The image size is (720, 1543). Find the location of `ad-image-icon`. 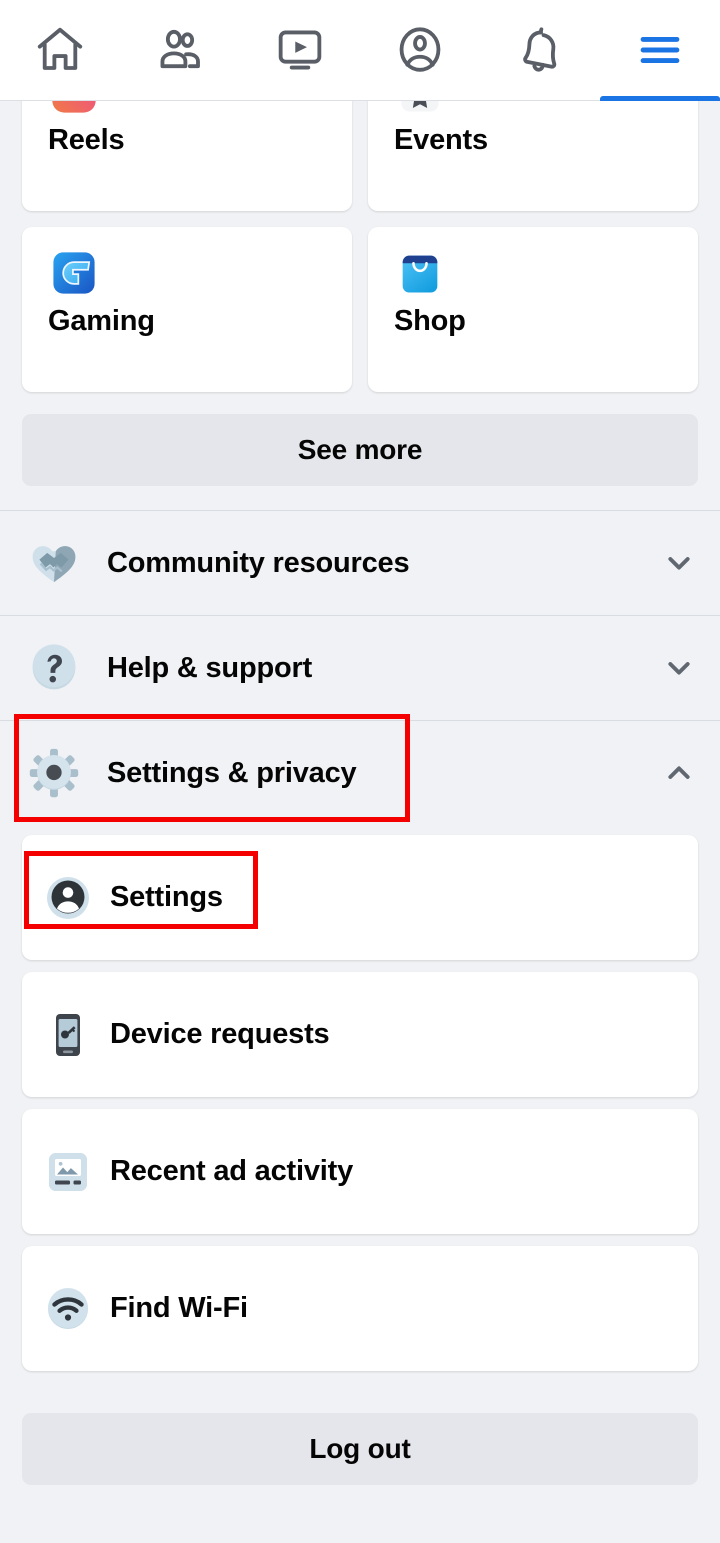

ad-image-icon is located at coordinates (68, 1172).